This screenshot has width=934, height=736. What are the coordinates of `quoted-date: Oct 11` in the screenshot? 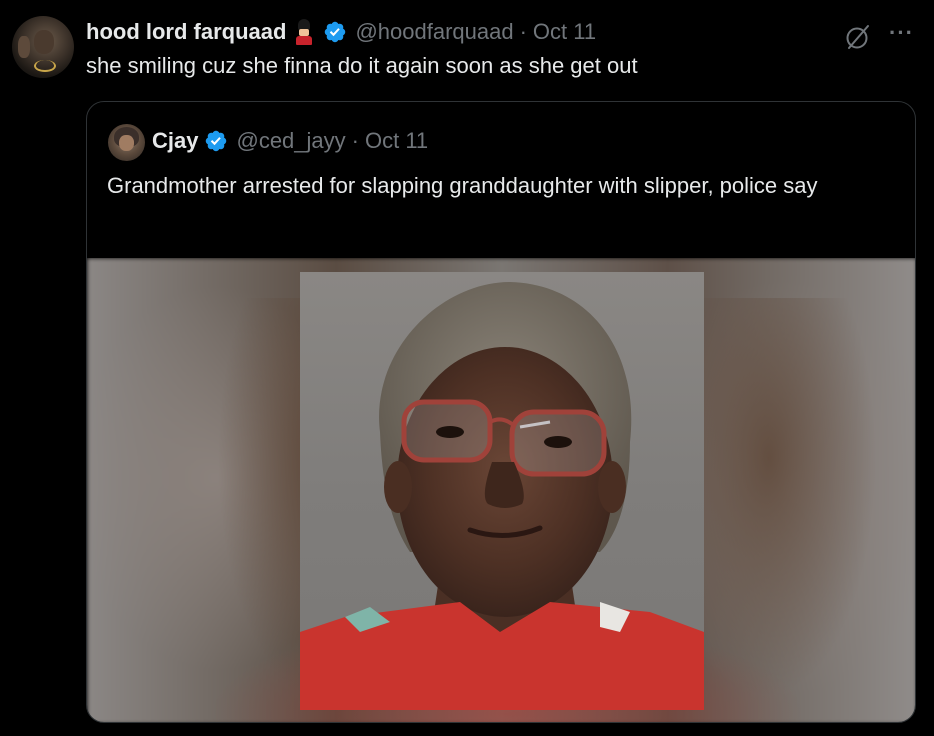 It's located at (396, 141).